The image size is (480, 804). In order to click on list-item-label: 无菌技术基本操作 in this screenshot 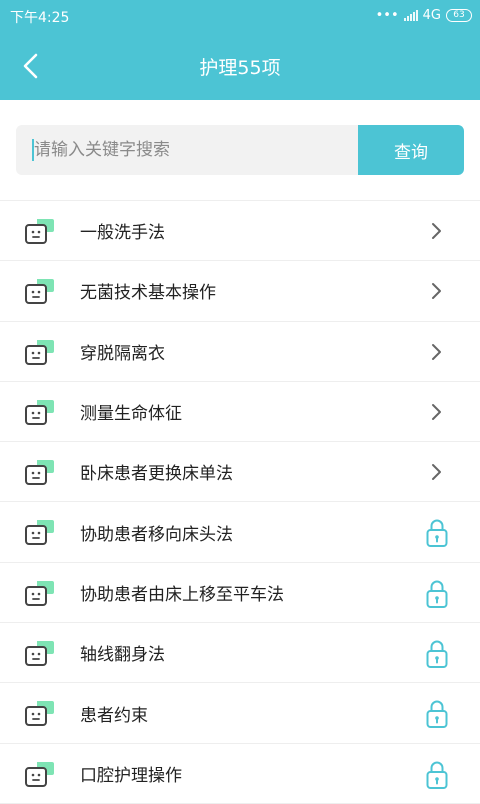, I will do `click(148, 293)`.